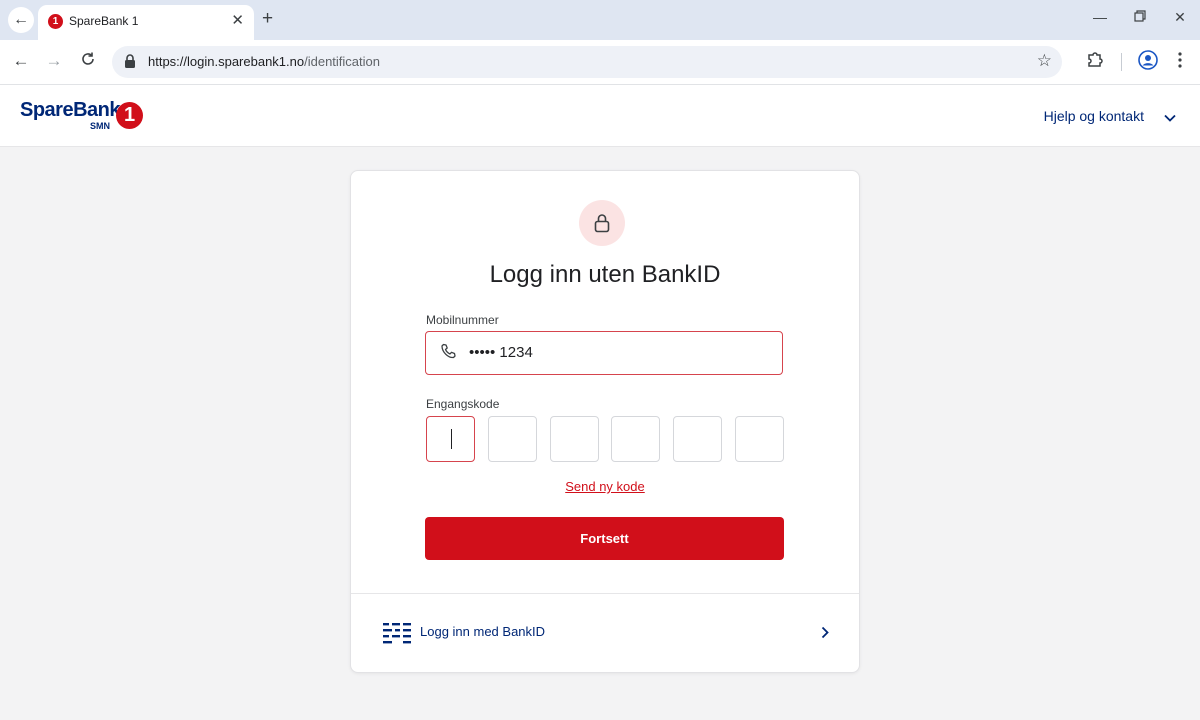 The width and height of the screenshot is (1200, 720). Describe the element at coordinates (463, 404) in the screenshot. I see `code-label: Engangskode` at that location.